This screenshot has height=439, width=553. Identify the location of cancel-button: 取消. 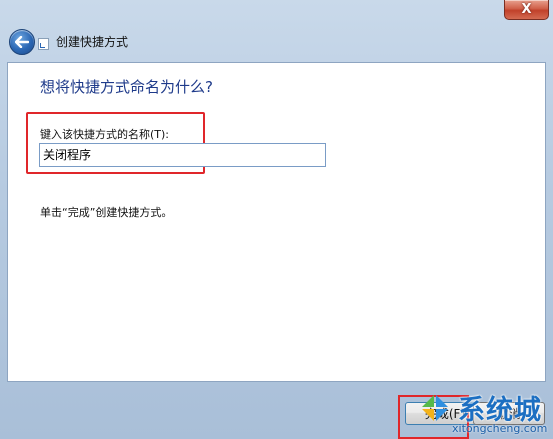
(509, 413).